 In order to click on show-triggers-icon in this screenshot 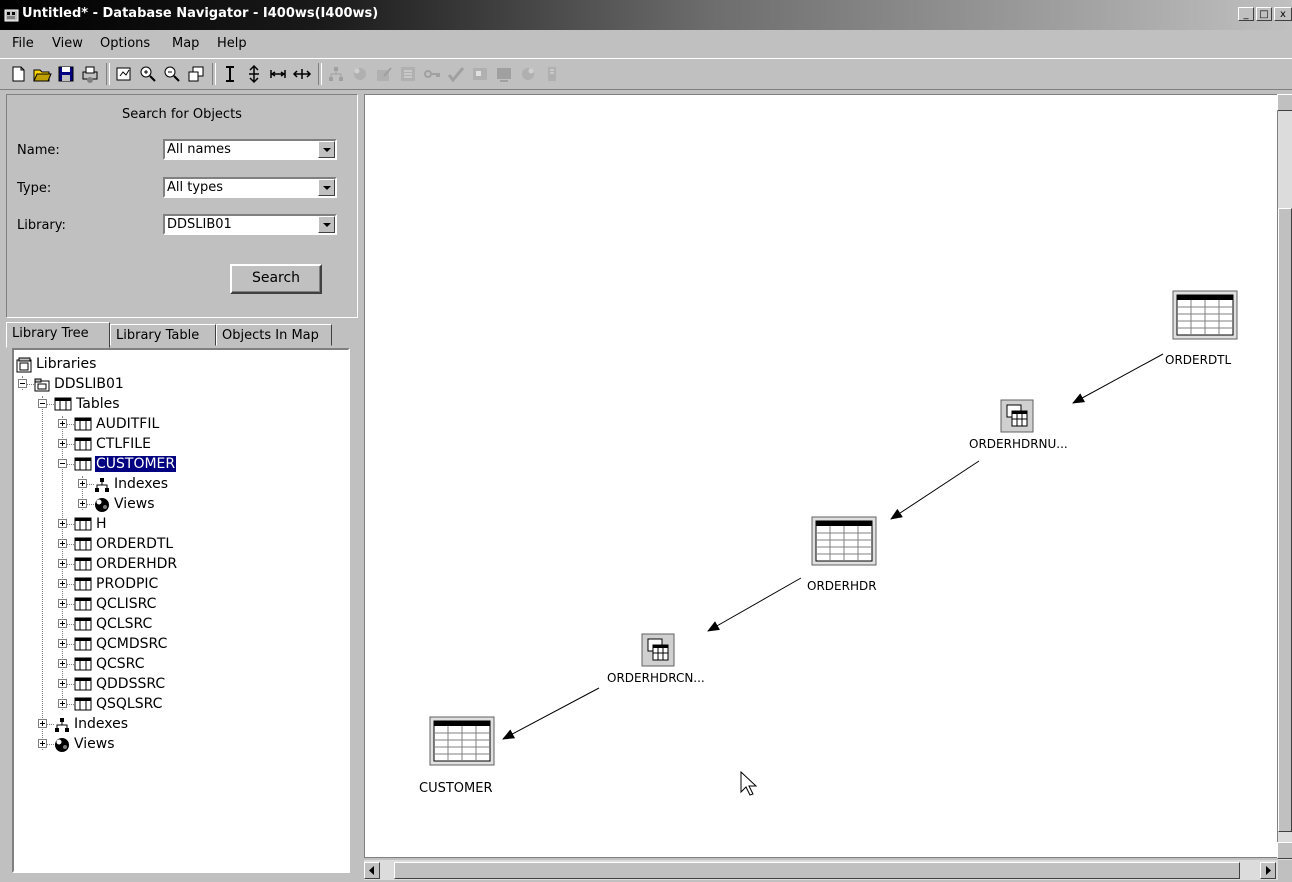, I will do `click(456, 74)`.